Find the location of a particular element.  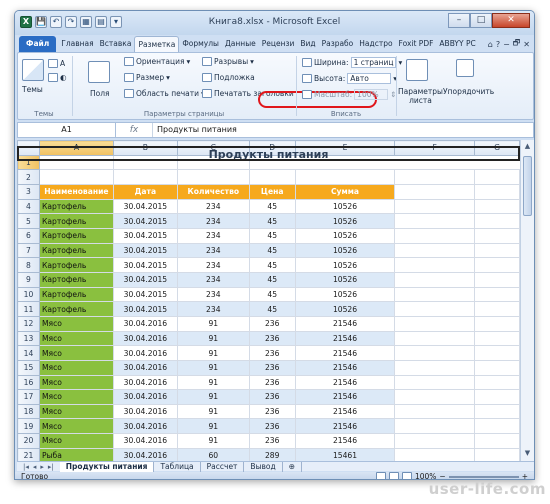

row-header: 16 is located at coordinates (28, 382).